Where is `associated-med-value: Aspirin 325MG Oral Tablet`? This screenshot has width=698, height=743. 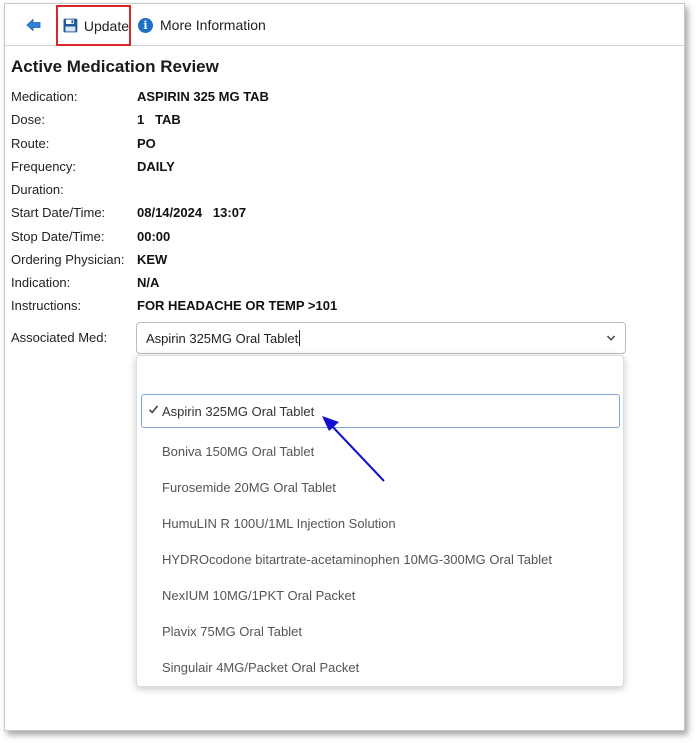 associated-med-value: Aspirin 325MG Oral Tablet is located at coordinates (222, 338).